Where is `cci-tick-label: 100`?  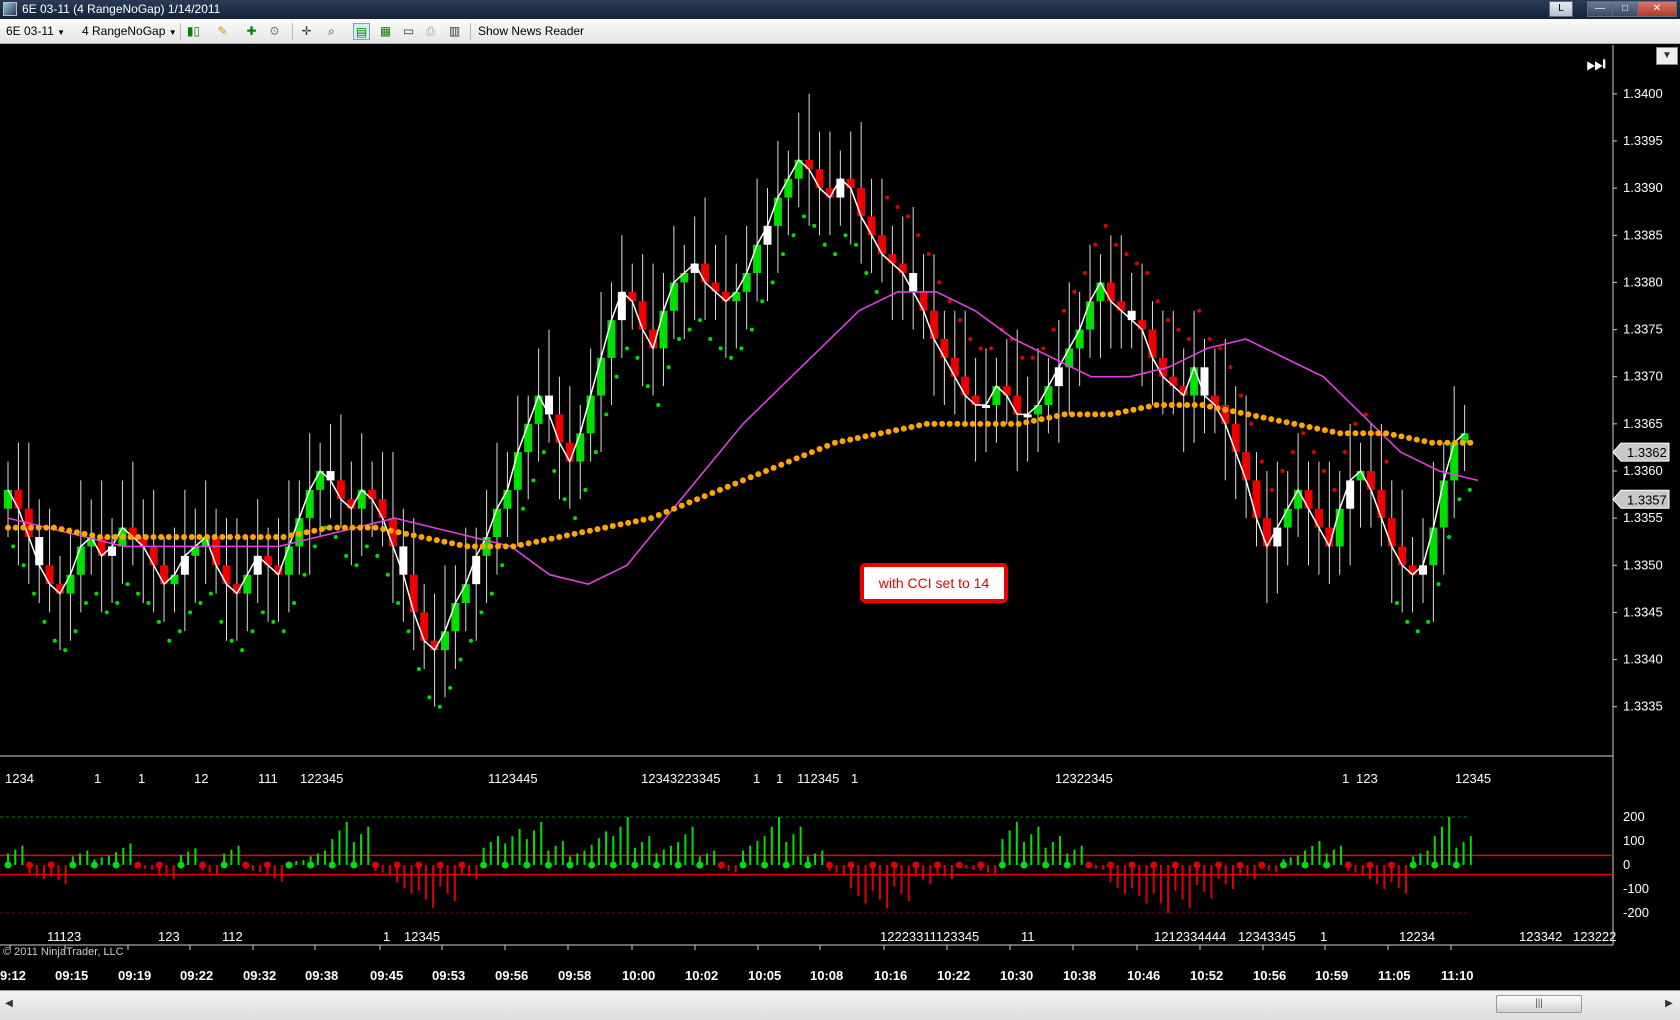 cci-tick-label: 100 is located at coordinates (1634, 840).